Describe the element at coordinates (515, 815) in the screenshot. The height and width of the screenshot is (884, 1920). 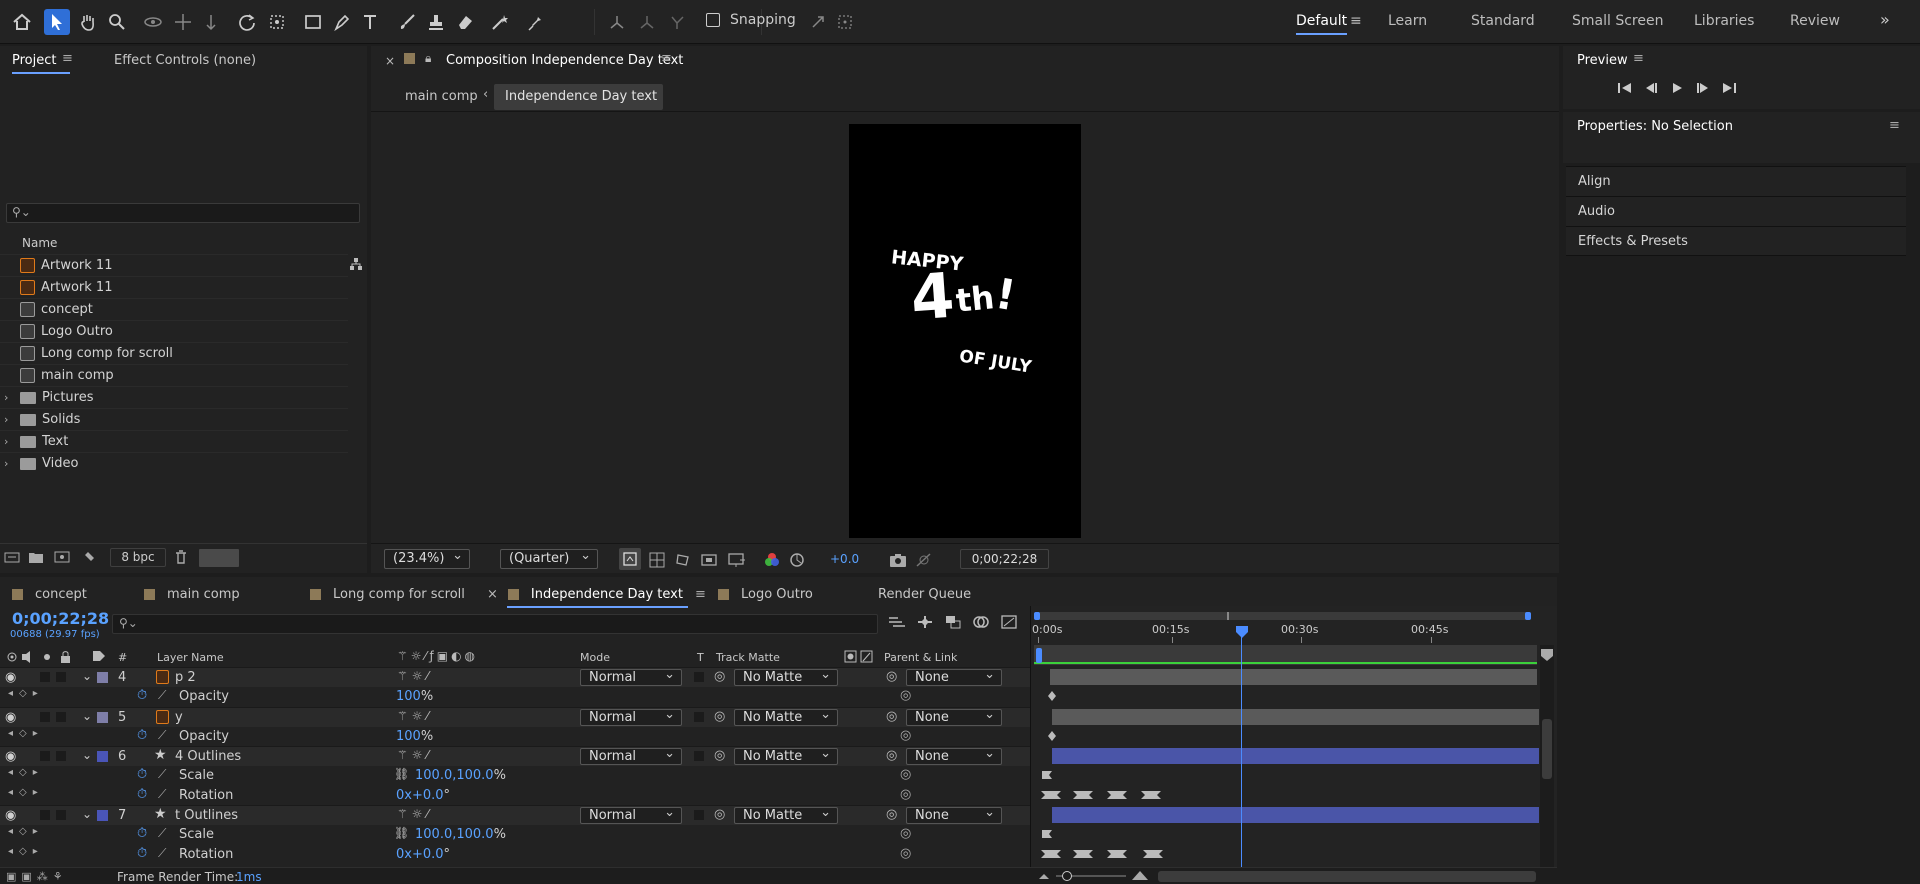
I see `layer-row: ◉ ⌄ 7 ★ t Outlines ⚚☼⁄ Normal ◎ No Matte ◎ None` at that location.